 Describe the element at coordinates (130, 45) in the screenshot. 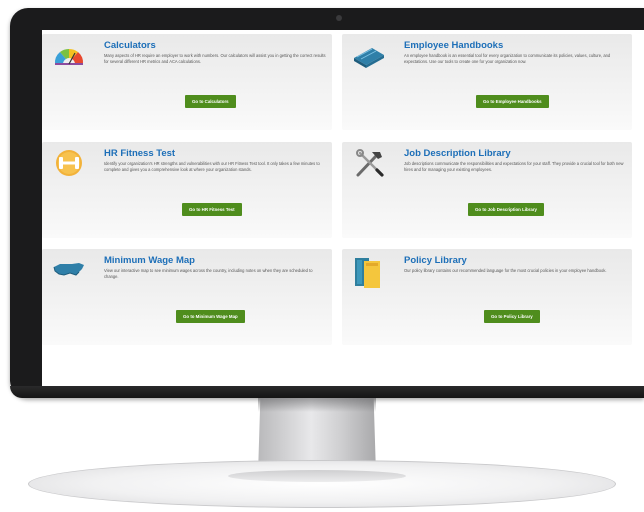

I see `card-title: Calculators` at that location.